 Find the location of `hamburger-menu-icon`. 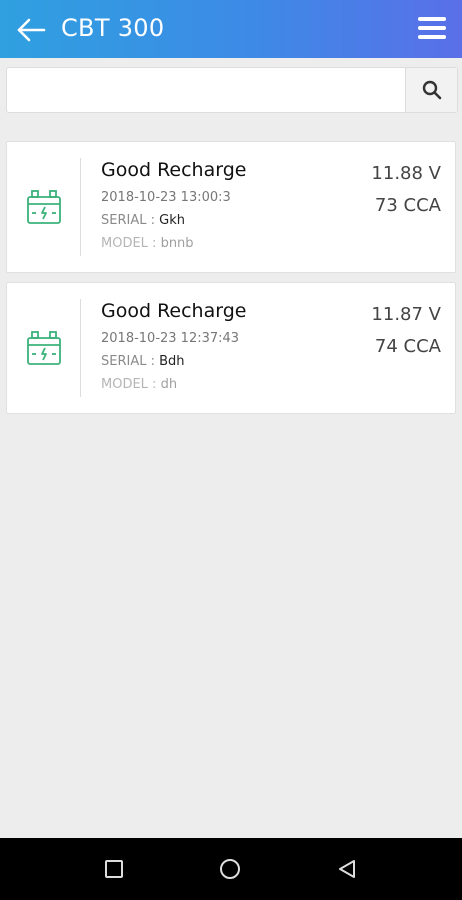

hamburger-menu-icon is located at coordinates (432, 28).